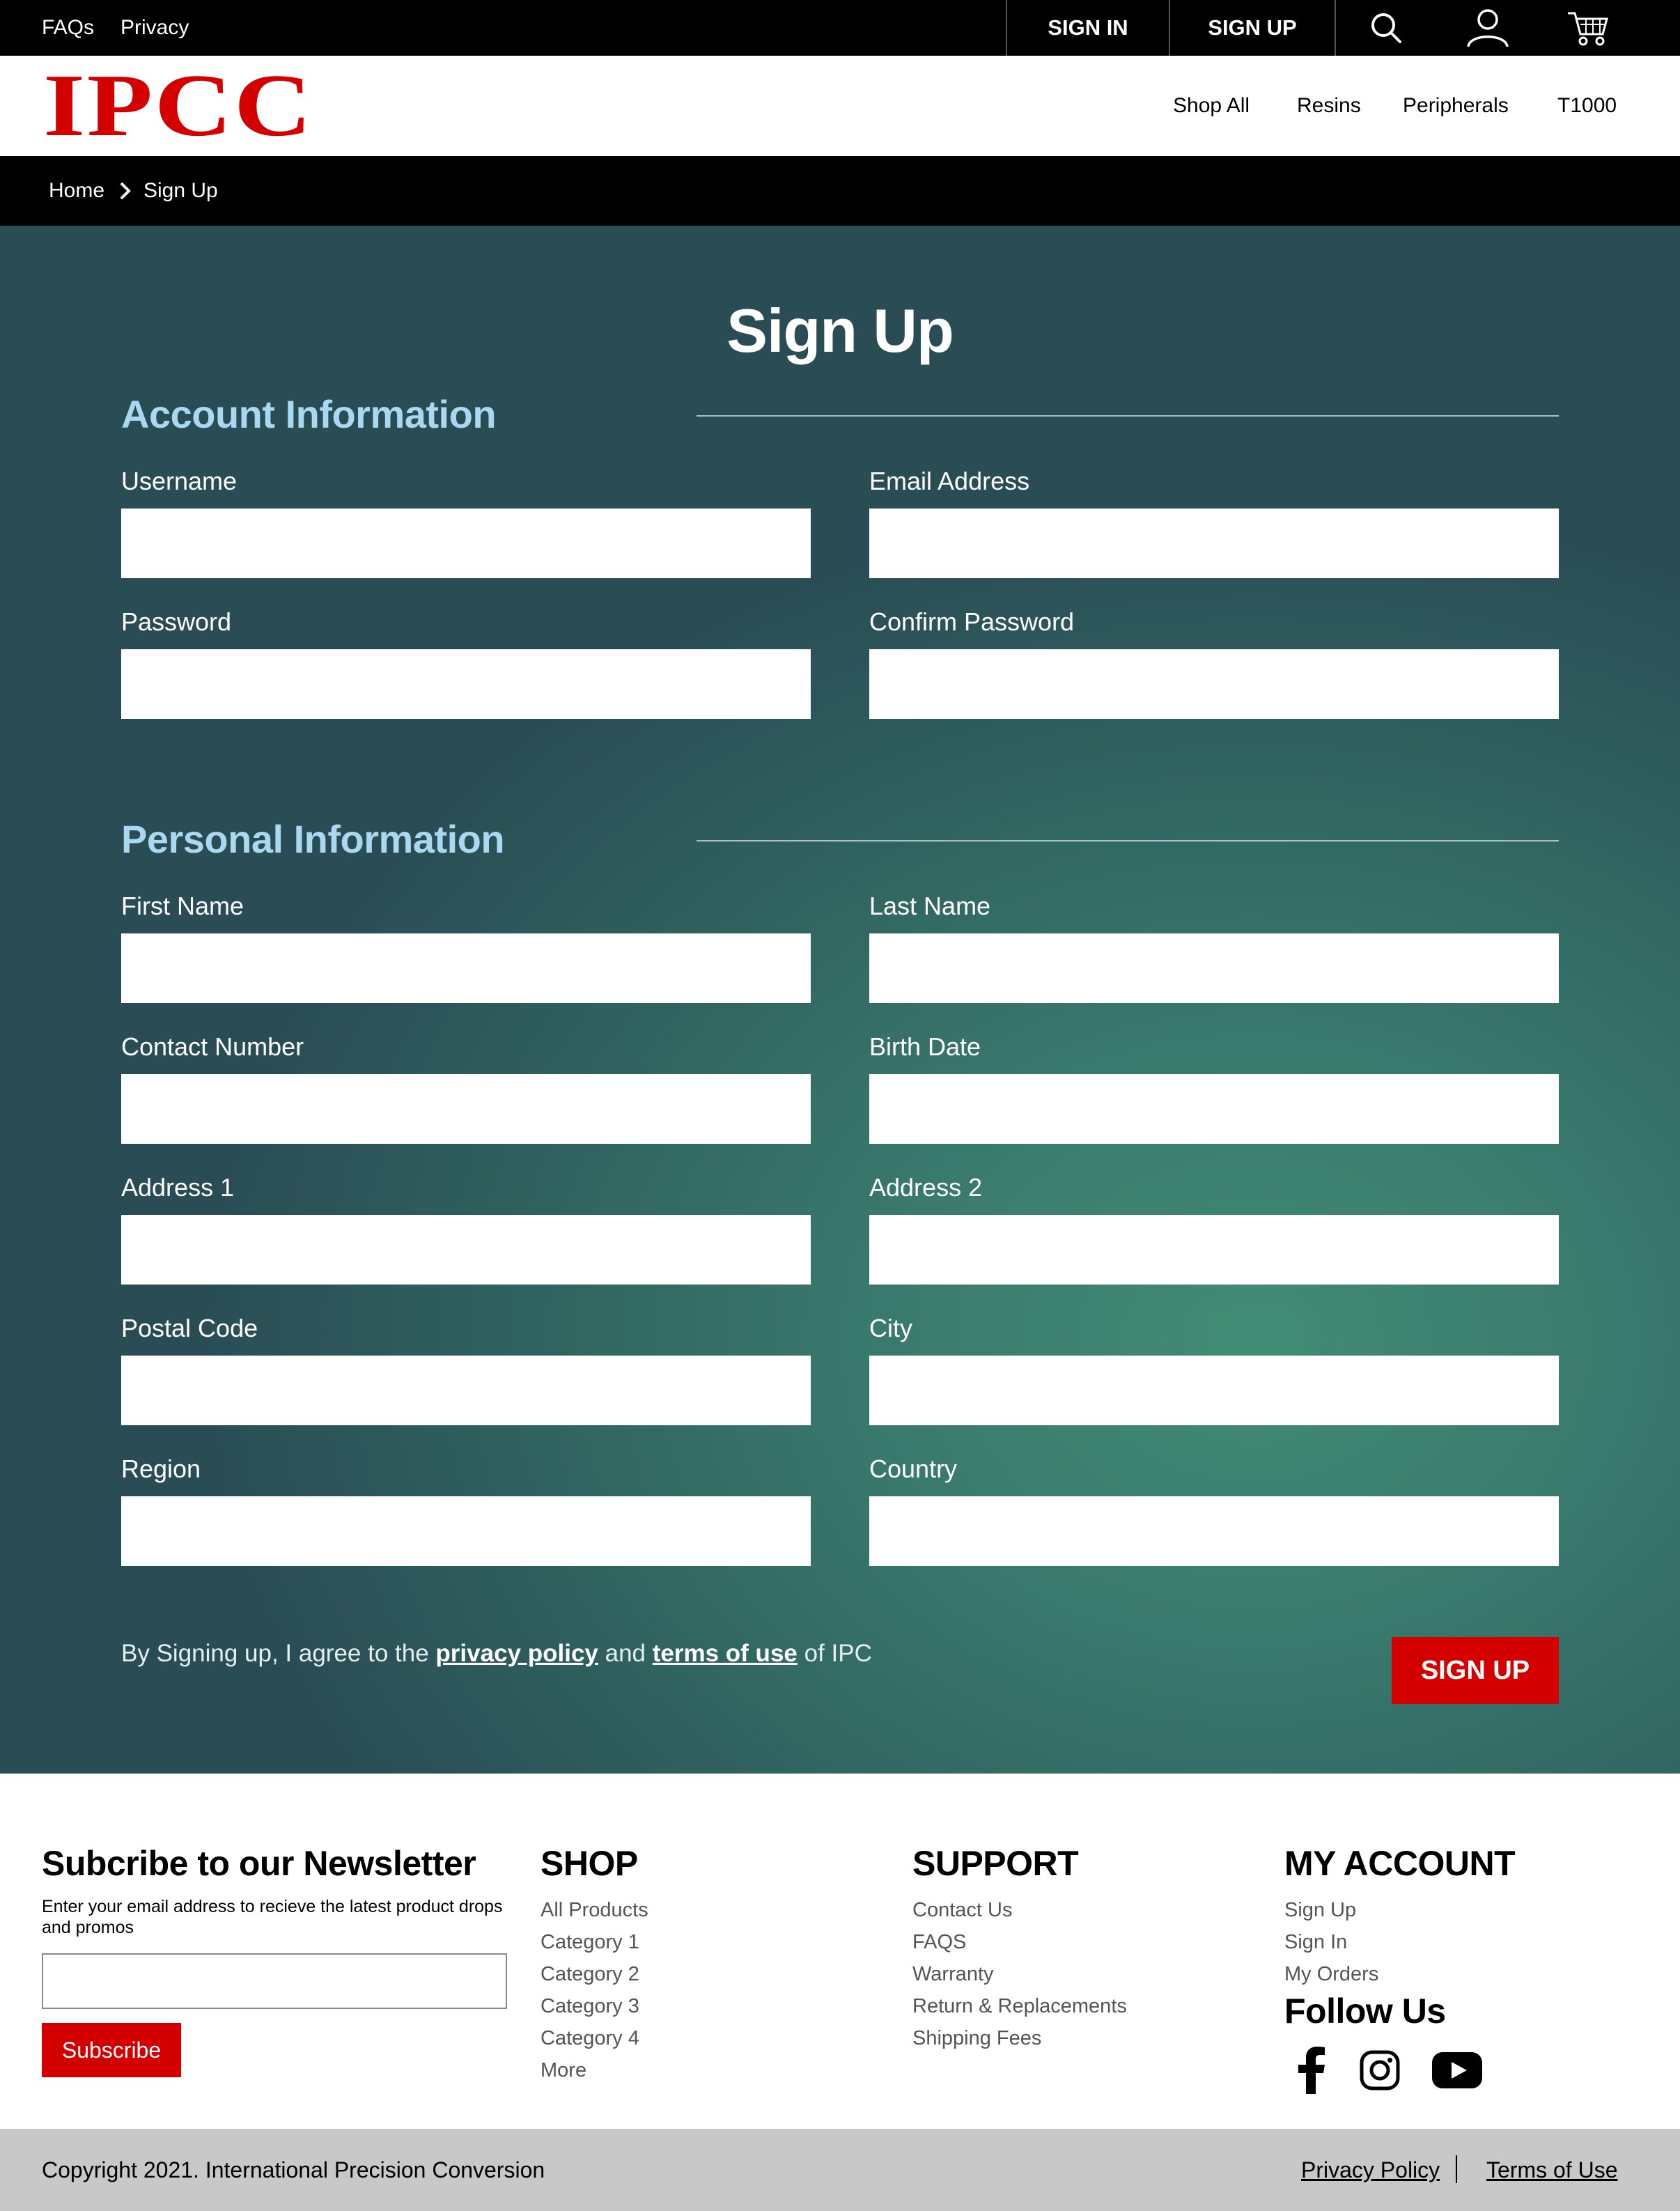  Describe the element at coordinates (972, 621) in the screenshot. I see `confirm-password-label: Confirm Password` at that location.